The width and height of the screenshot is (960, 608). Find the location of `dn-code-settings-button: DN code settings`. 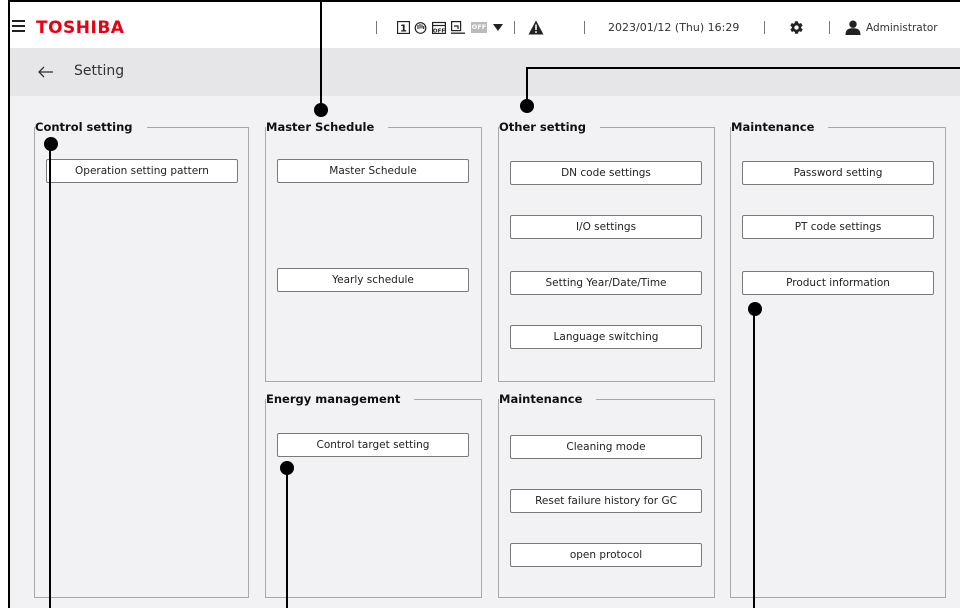

dn-code-settings-button: DN code settings is located at coordinates (606, 173).